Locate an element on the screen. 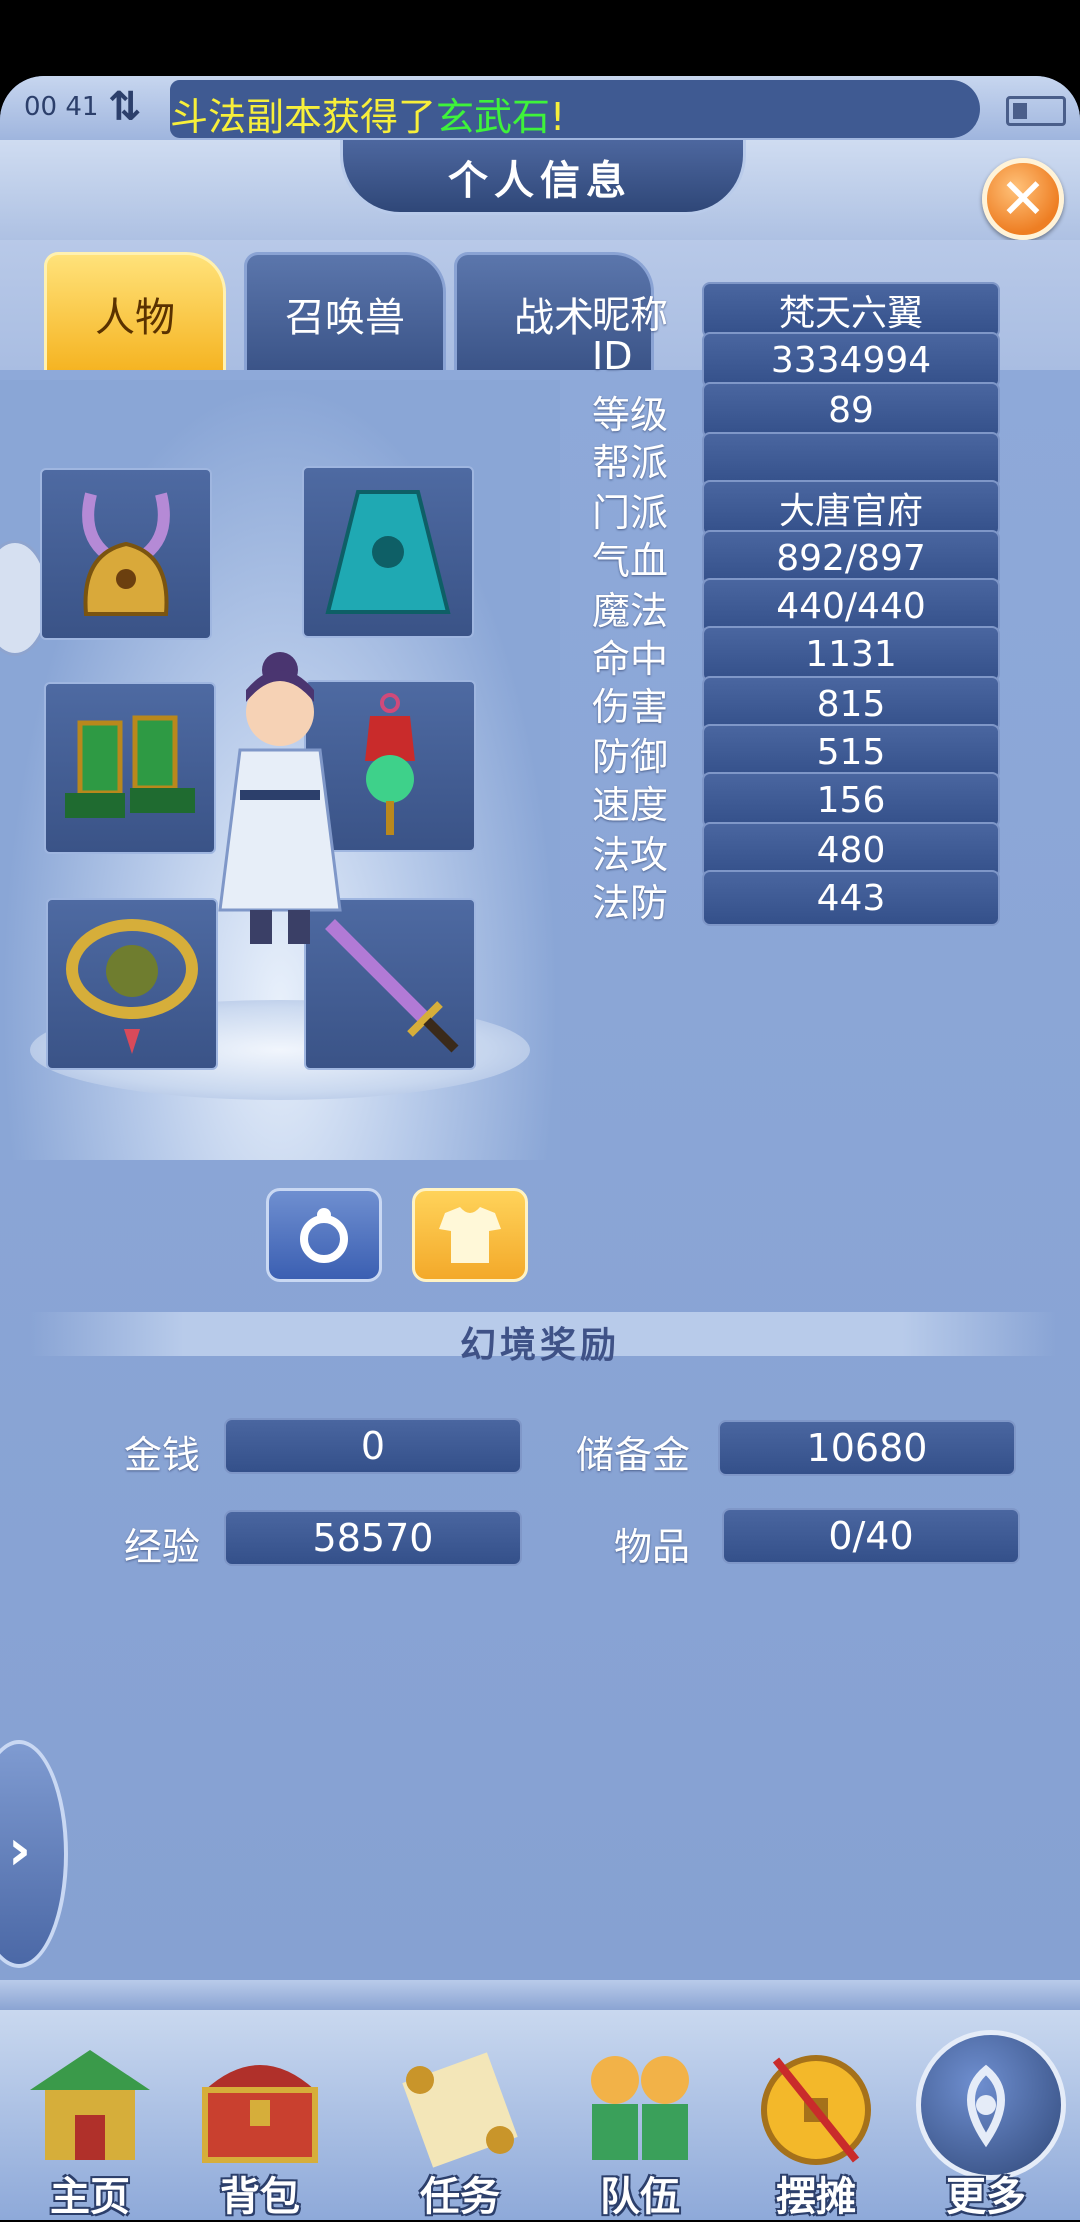 The width and height of the screenshot is (1080, 2222). nav-stall: 摆摊 is located at coordinates (816, 2130).